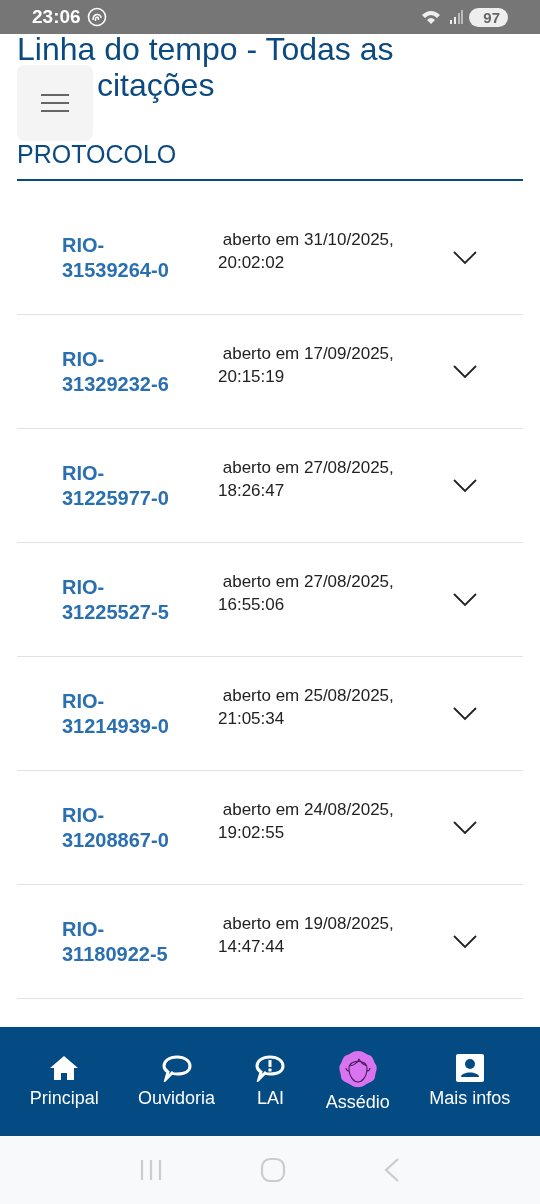 The image size is (540, 1204). I want to click on nav-tab: Principal, so click(64, 1081).